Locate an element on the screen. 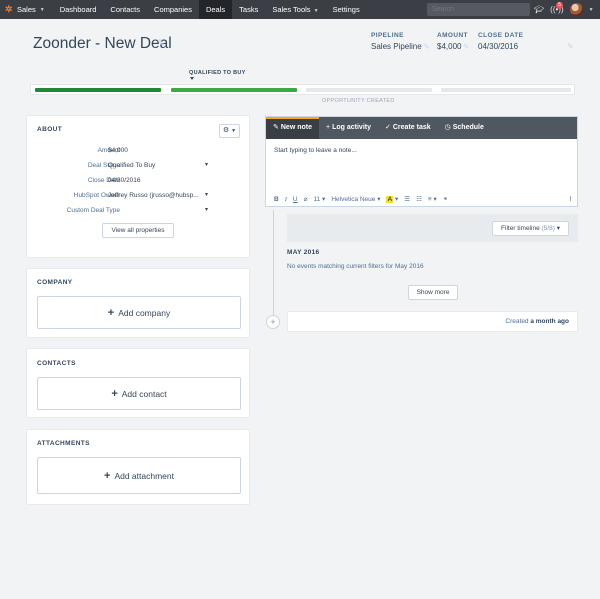 The width and height of the screenshot is (600, 599). created-prefix: Created is located at coordinates (517, 321).